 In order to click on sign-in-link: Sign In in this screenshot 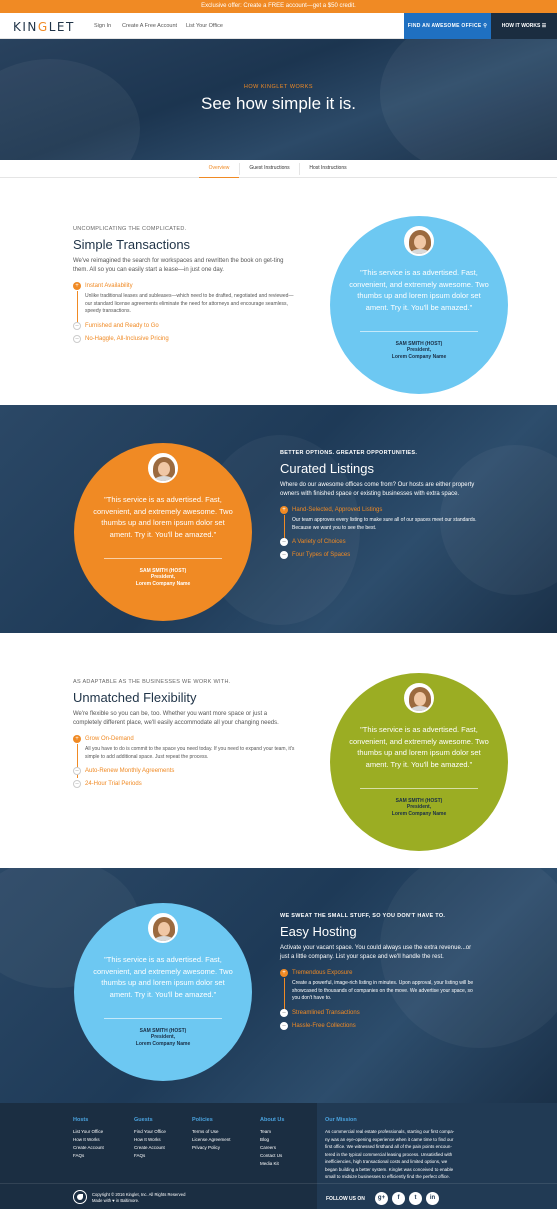, I will do `click(102, 26)`.